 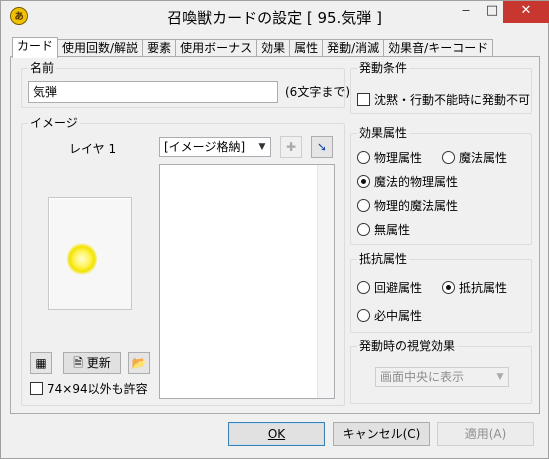 What do you see at coordinates (392, 230) in the screenshot?
I see `radio-no-attribute-label: 無属性` at bounding box center [392, 230].